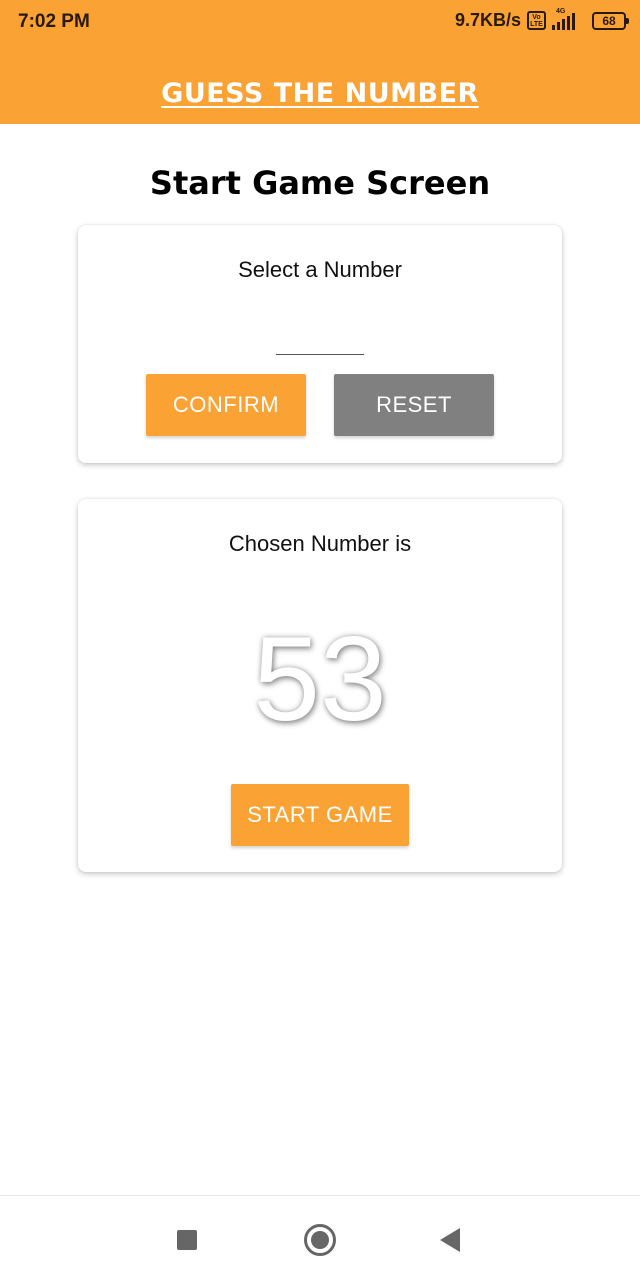  Describe the element at coordinates (450, 1240) in the screenshot. I see `back-icon` at that location.